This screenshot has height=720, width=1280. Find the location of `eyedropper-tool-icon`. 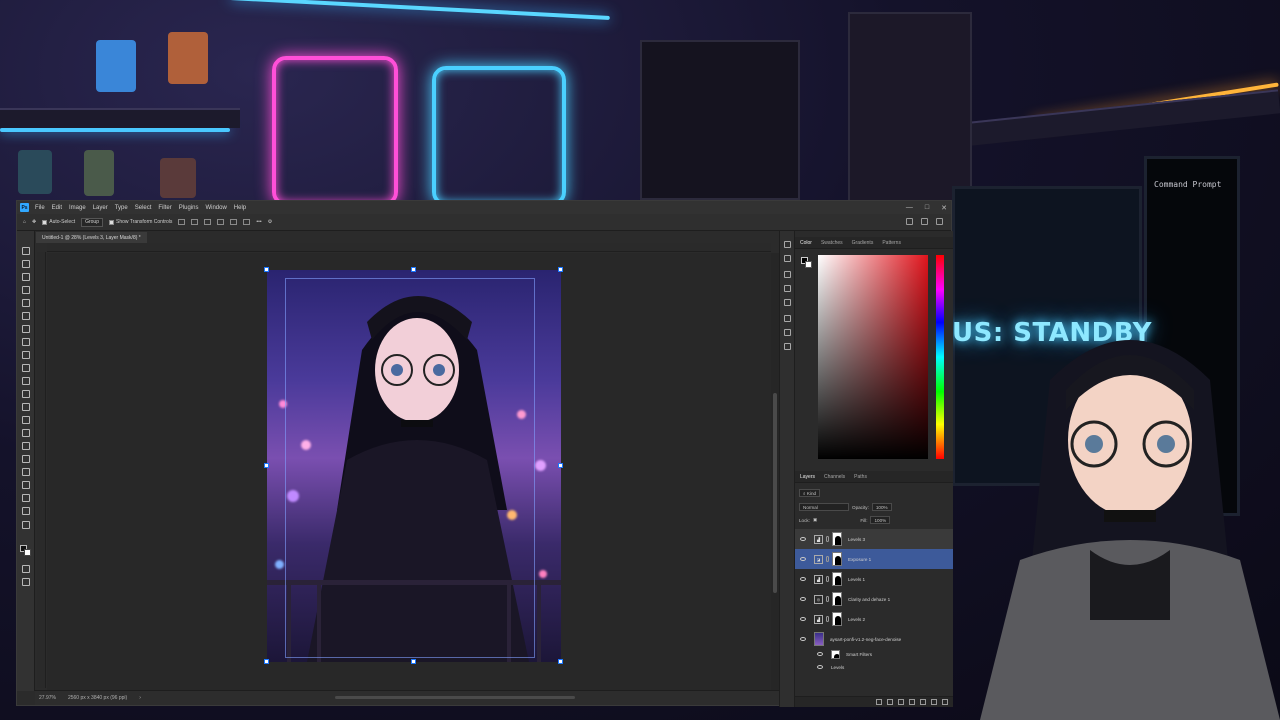

eyedropper-tool-icon is located at coordinates (26, 329).